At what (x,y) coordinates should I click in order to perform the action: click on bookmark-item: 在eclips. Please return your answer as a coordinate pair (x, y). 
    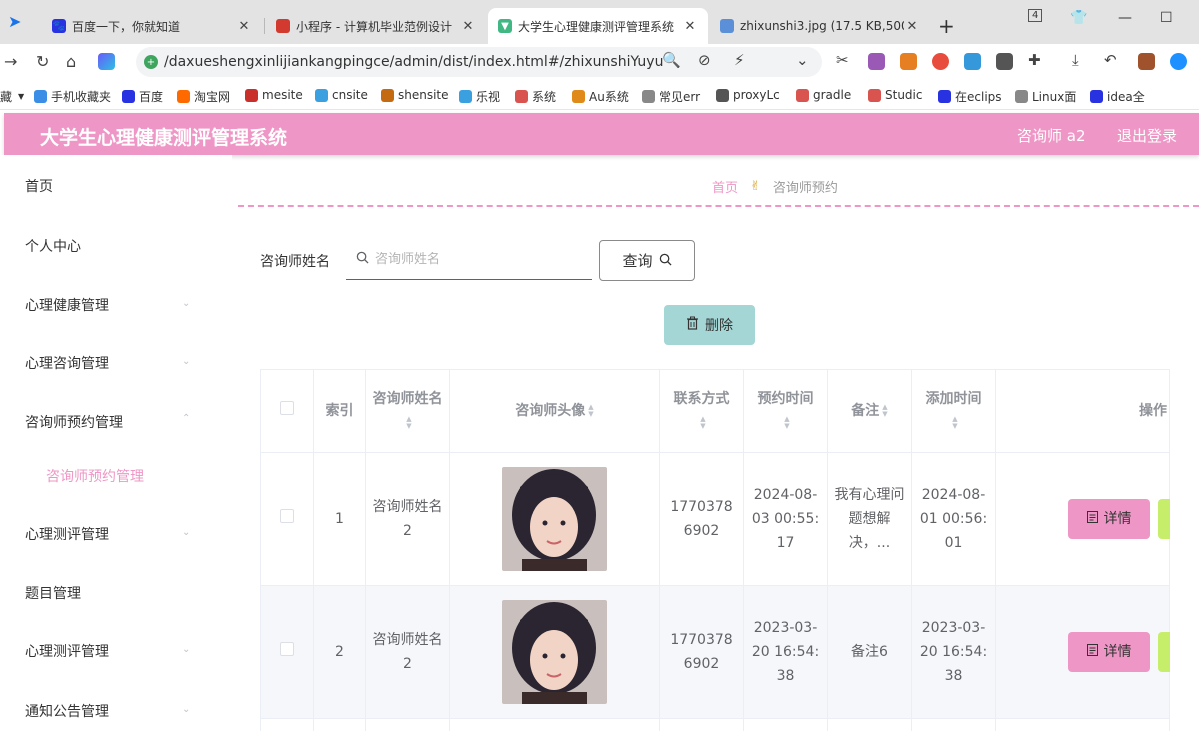
    Looking at the image, I should click on (970, 96).